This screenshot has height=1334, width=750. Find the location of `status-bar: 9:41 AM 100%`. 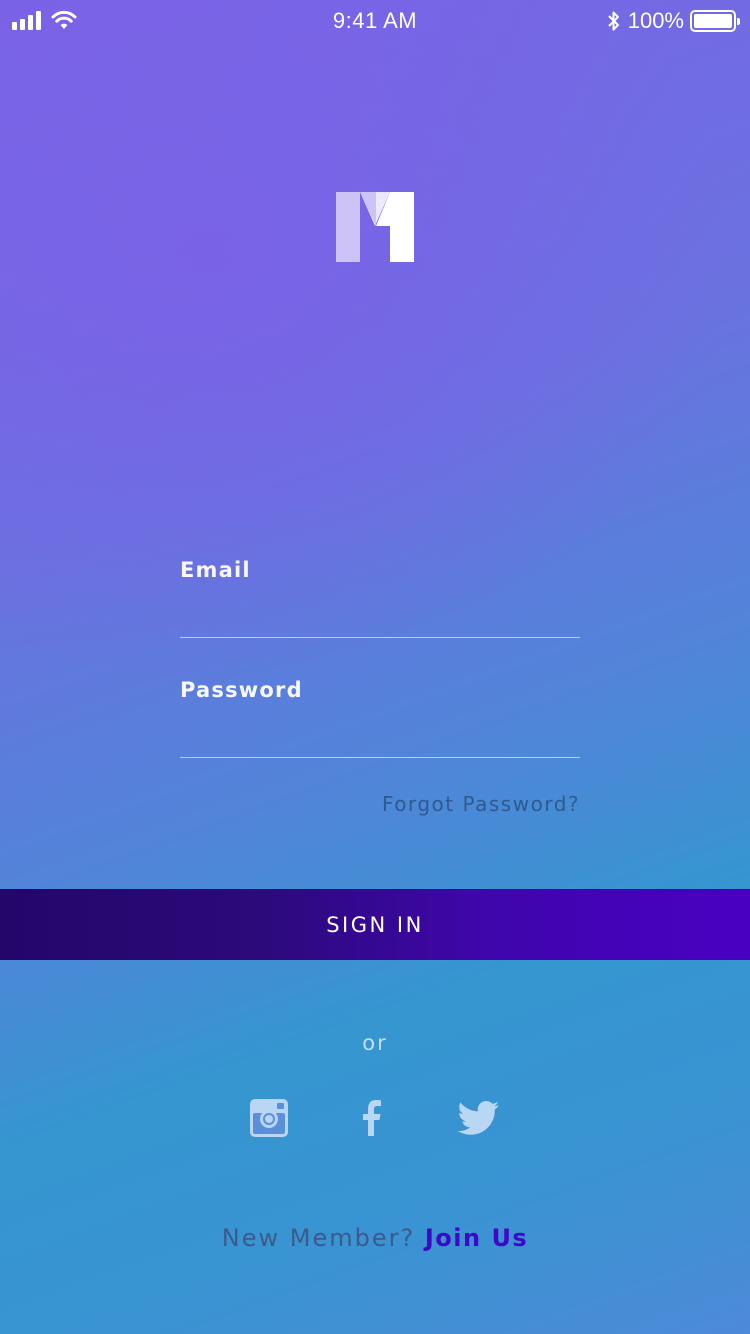

status-bar: 9:41 AM 100% is located at coordinates (375, 20).